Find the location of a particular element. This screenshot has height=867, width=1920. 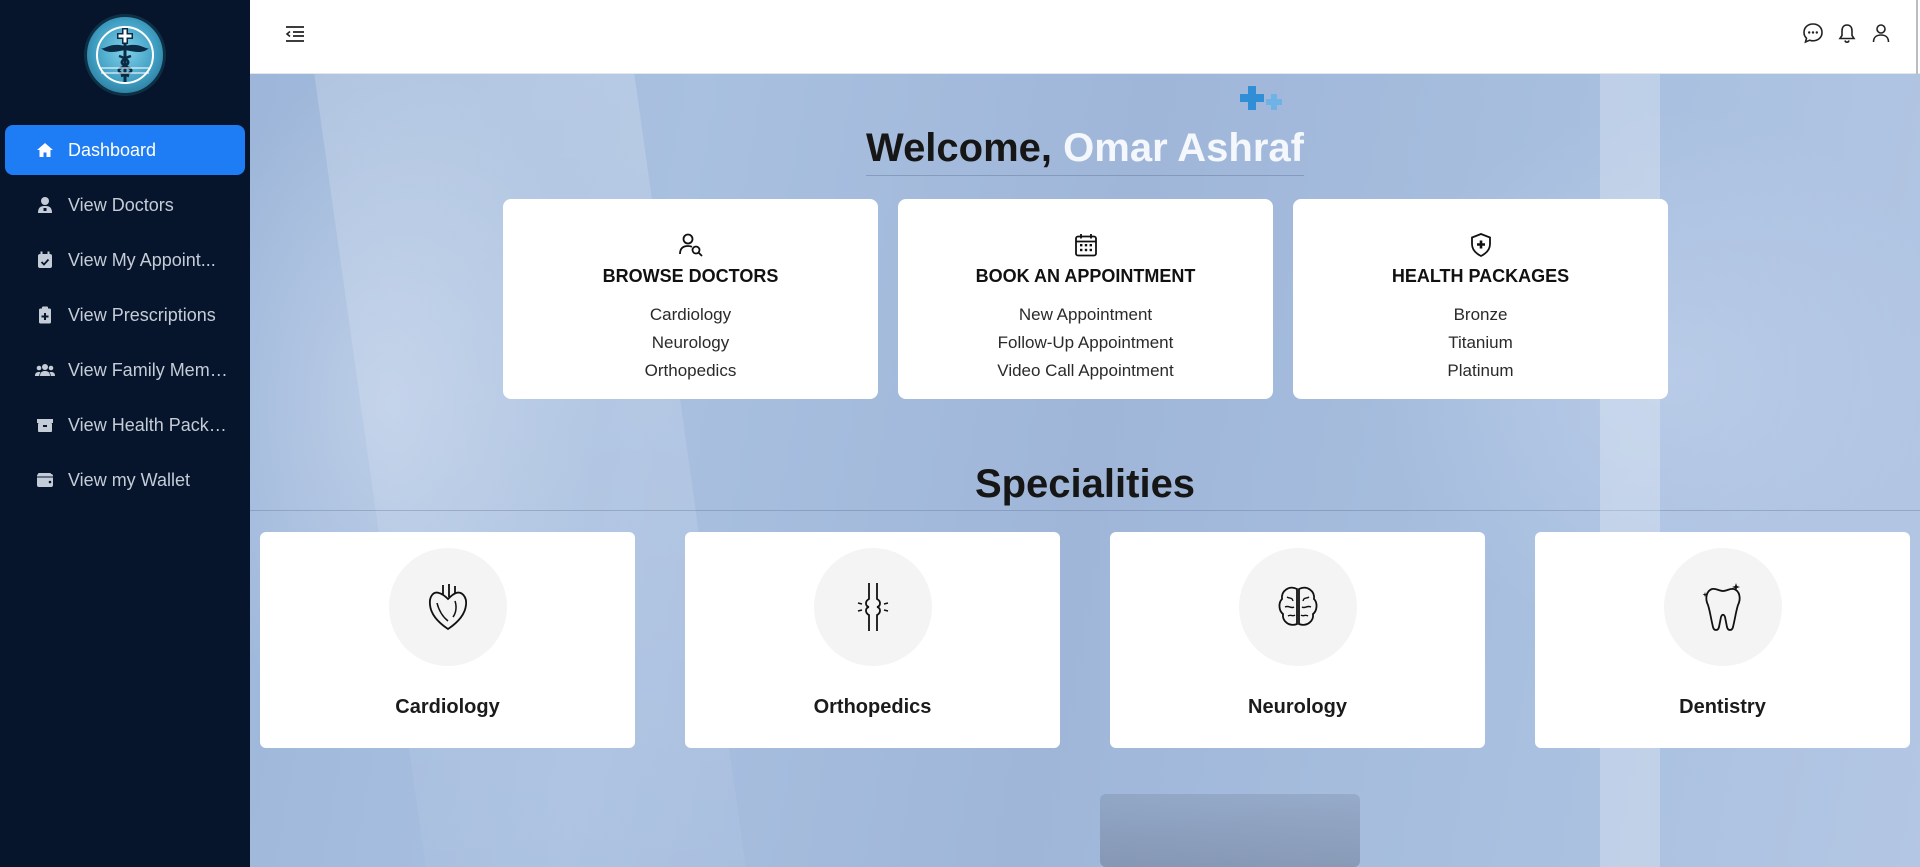

sidebar-item-dashboard: Dashboard is located at coordinates (125, 150).